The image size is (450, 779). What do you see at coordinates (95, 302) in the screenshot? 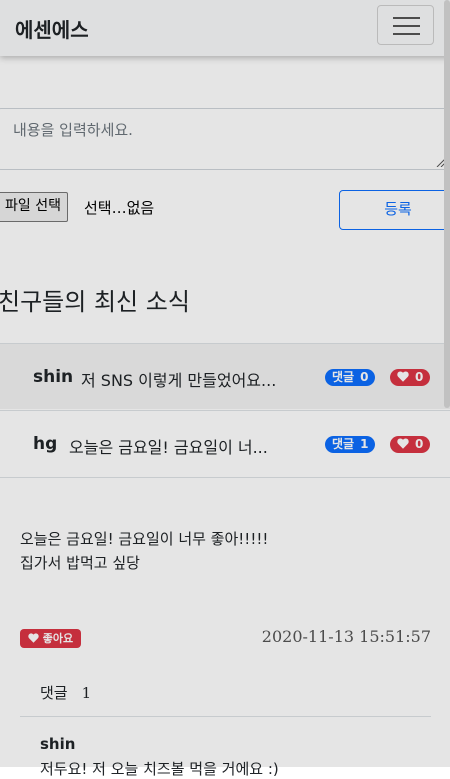
I see `section-title: 친구들의 최신 소식` at bounding box center [95, 302].